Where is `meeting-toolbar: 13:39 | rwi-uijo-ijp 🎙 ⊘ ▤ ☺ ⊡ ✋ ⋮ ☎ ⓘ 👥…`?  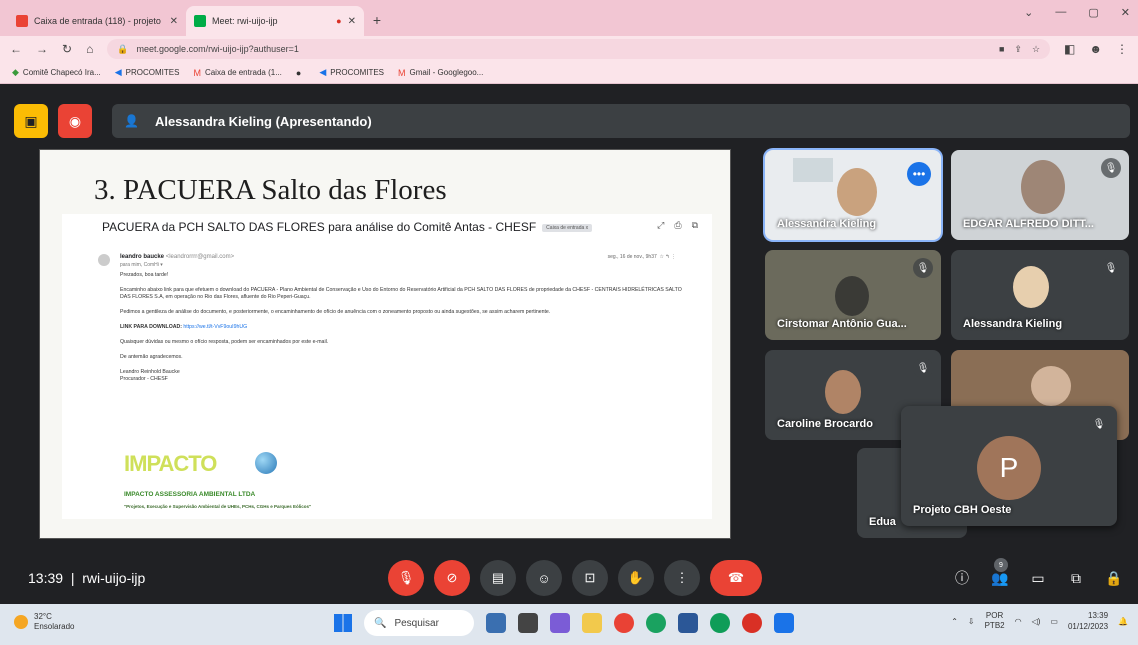 meeting-toolbar: 13:39 | rwi-uijo-ijp 🎙 ⊘ ▤ ☺ ⊡ ✋ ⋮ ☎ ⓘ 👥… is located at coordinates (569, 580).